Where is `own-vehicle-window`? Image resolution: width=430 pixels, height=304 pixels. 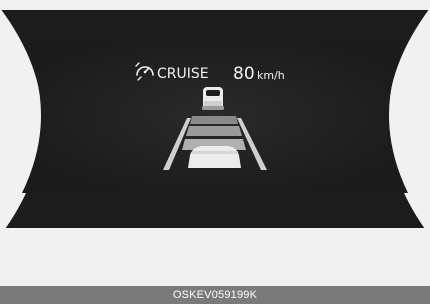
own-vehicle-window is located at coordinates (215, 152).